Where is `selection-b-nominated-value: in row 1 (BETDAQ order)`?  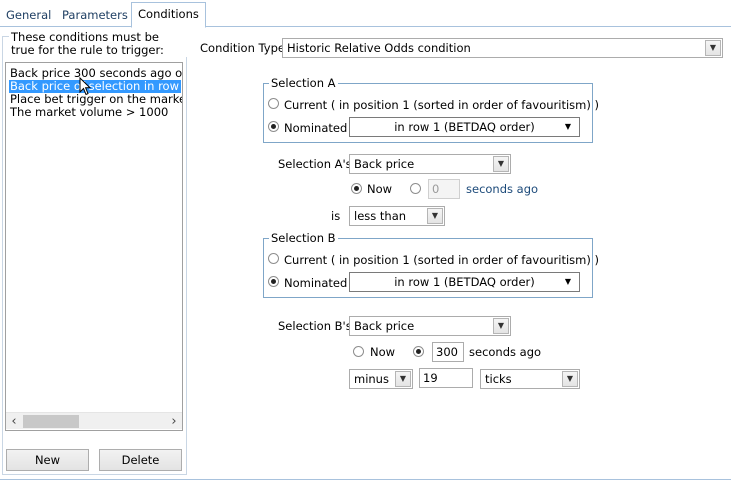 selection-b-nominated-value: in row 1 (BETDAQ order) is located at coordinates (464, 282).